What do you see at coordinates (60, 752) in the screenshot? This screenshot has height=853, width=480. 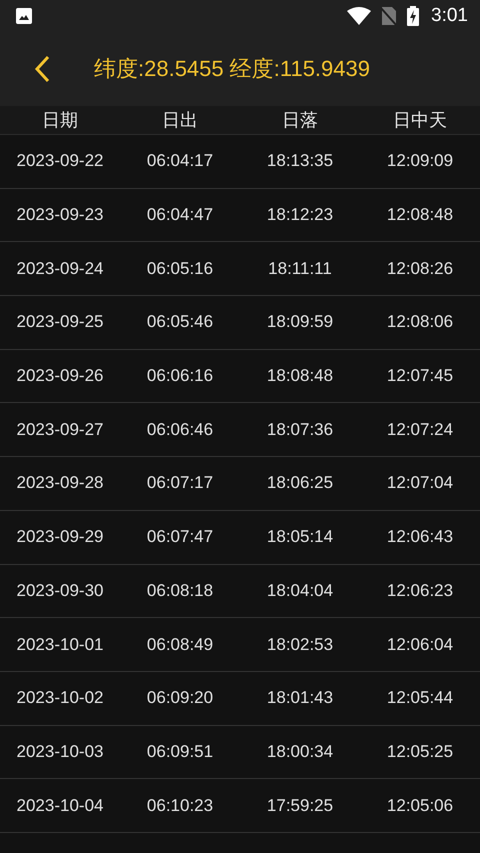 I see `table-cell: 2023-10-03` at bounding box center [60, 752].